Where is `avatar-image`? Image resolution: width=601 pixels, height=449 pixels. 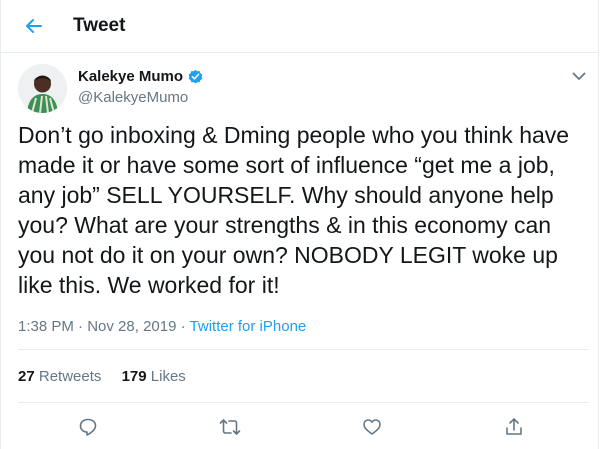 avatar-image is located at coordinates (42, 88).